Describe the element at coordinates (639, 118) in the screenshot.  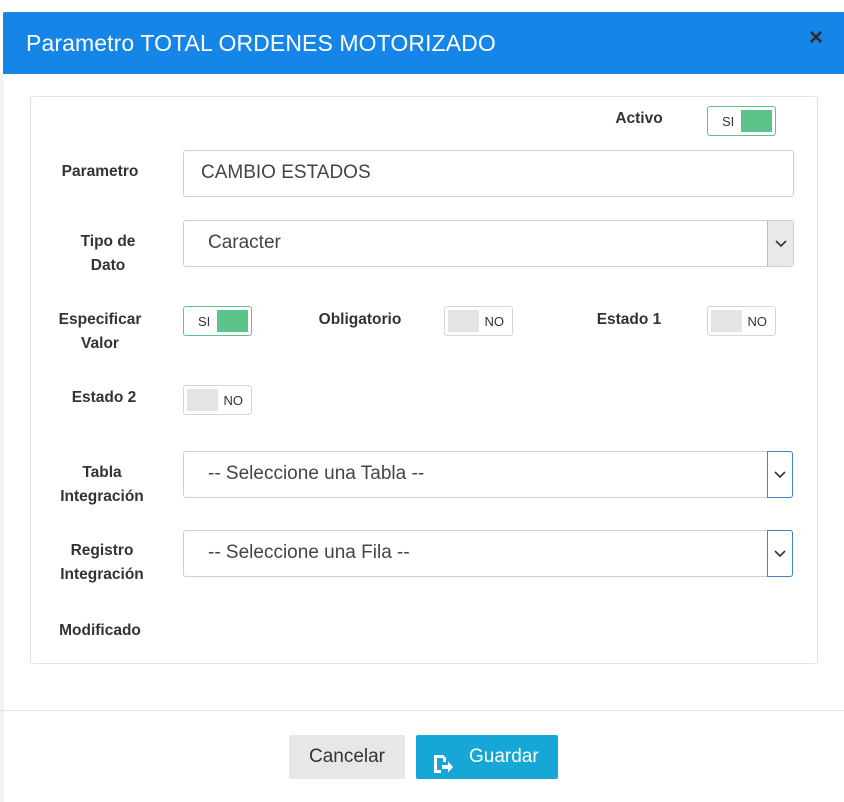
I see `activo-label: Activo` at that location.